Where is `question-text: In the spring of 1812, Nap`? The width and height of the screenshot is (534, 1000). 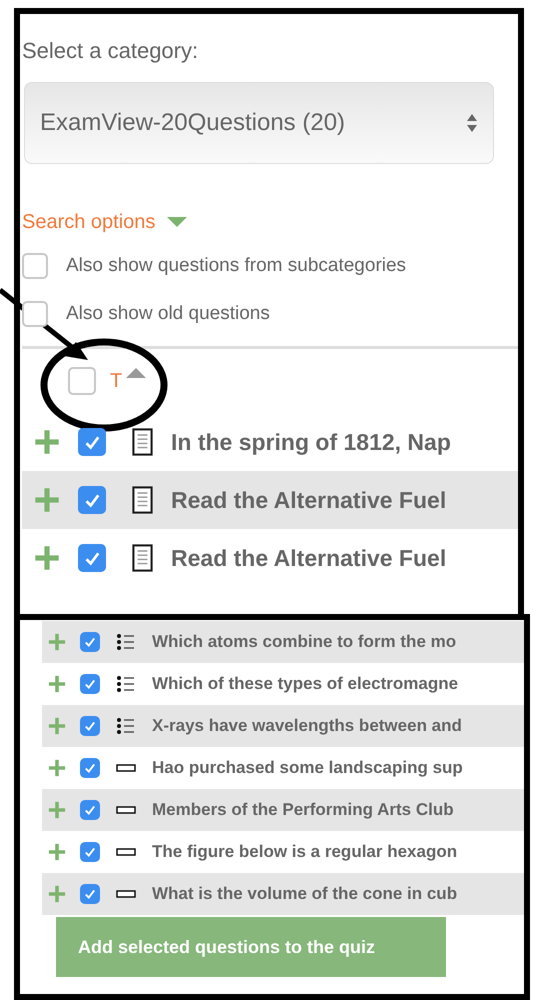
question-text: In the spring of 1812, Nap is located at coordinates (311, 442).